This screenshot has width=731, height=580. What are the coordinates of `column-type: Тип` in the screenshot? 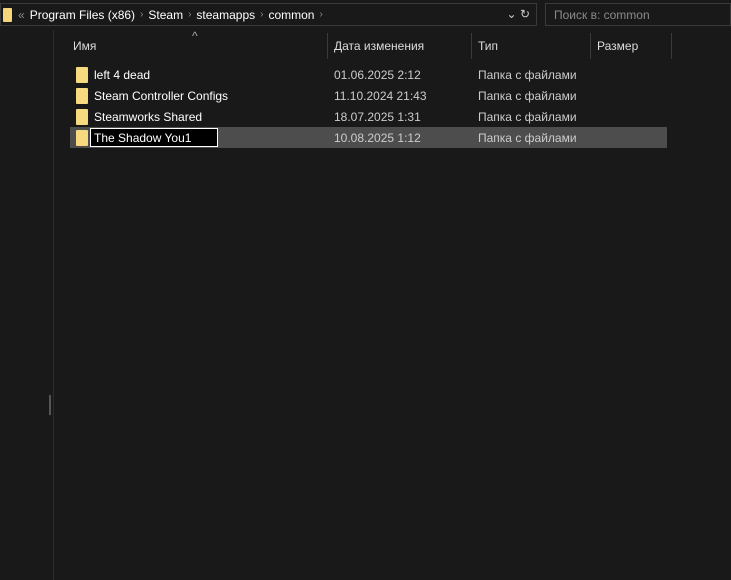 It's located at (488, 46).